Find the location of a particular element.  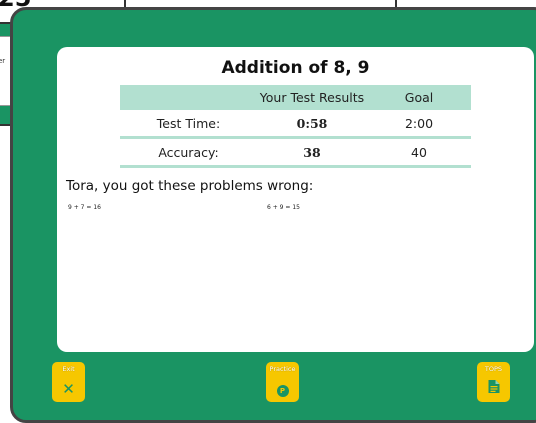

practice-button: Practice P is located at coordinates (282, 382).